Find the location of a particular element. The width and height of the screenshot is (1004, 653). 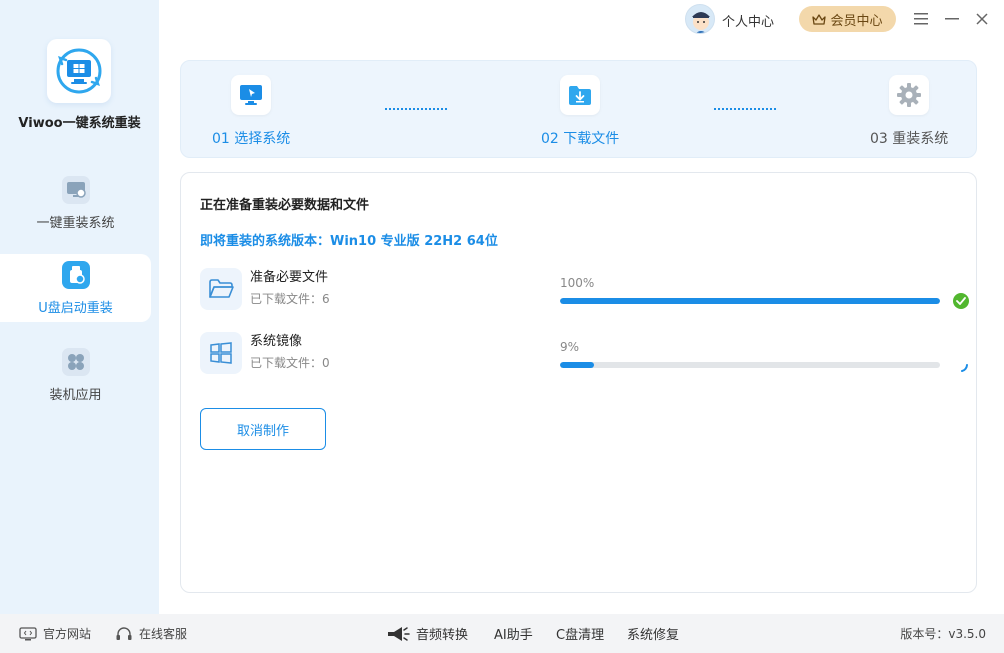

personal-center-link: 个人中心 is located at coordinates (748, 20).